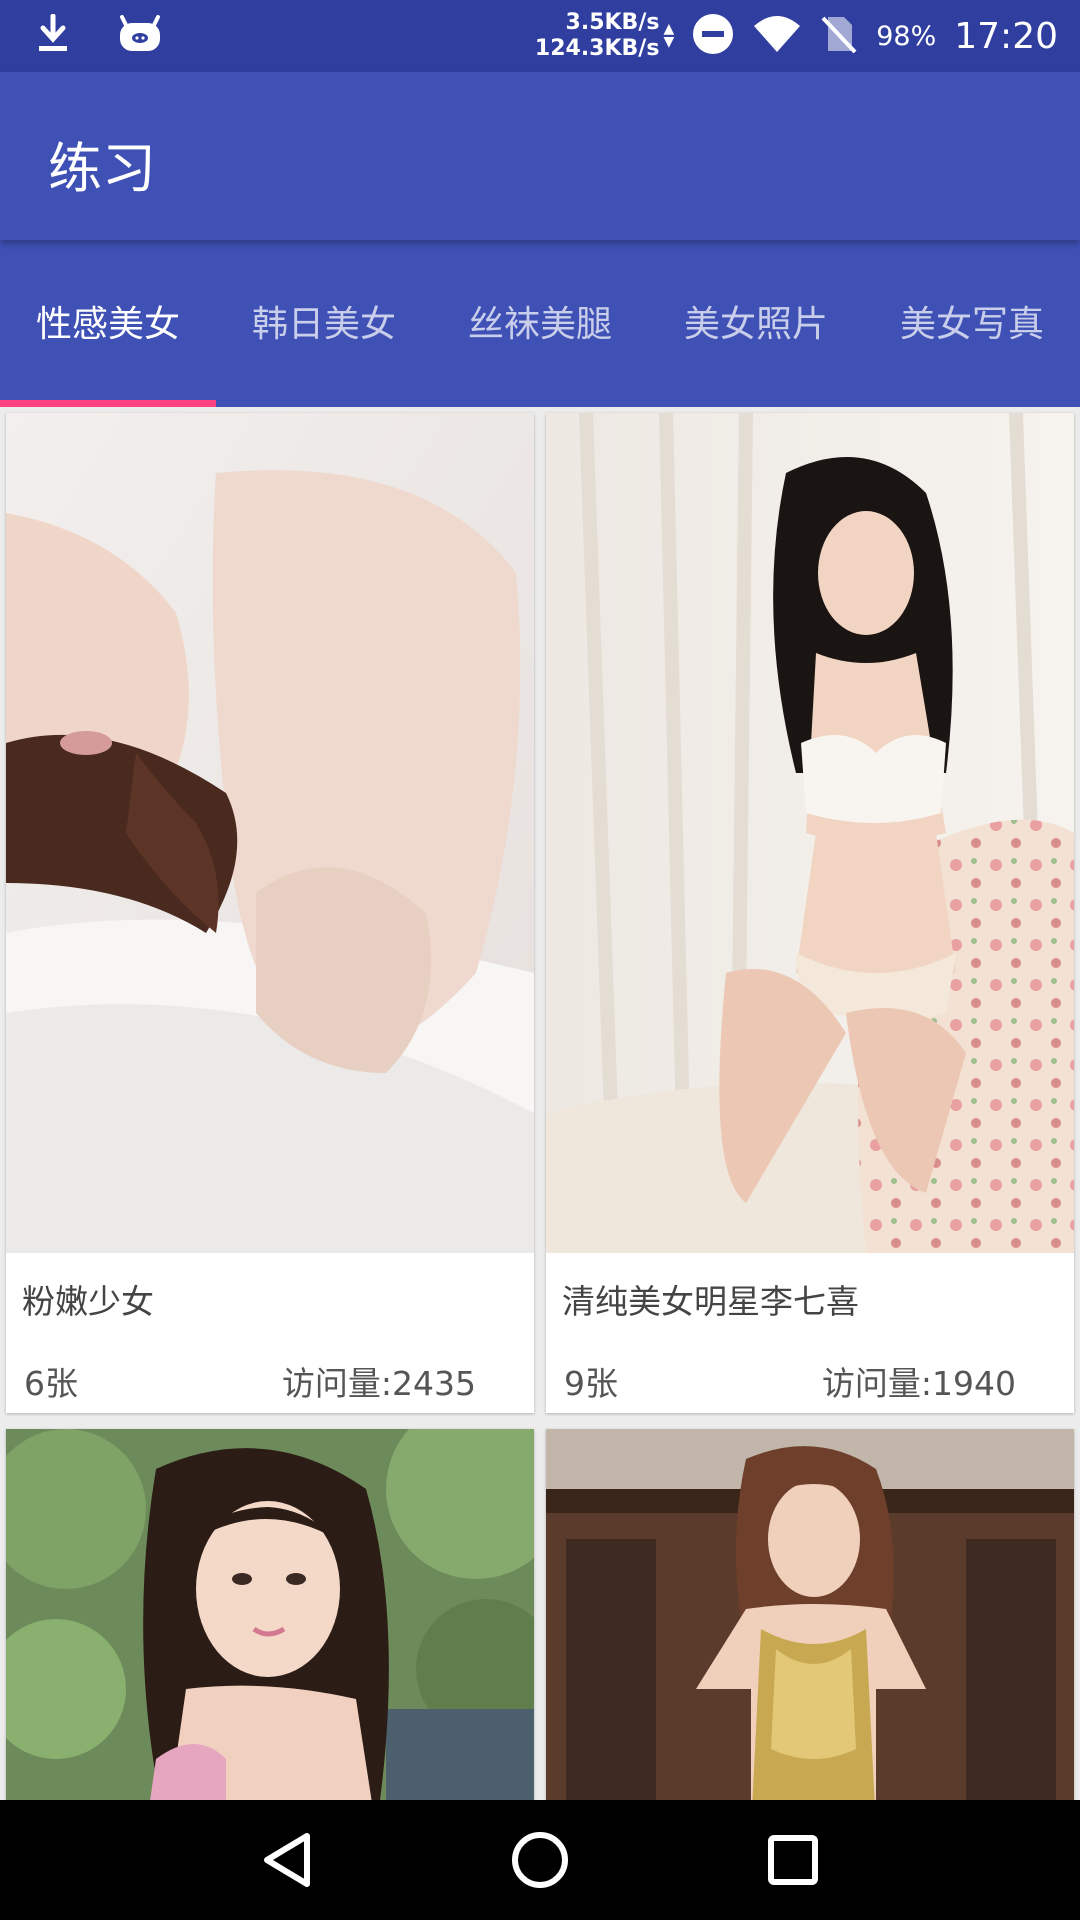 This screenshot has height=1920, width=1080. What do you see at coordinates (612, 22) in the screenshot?
I see `net-up-text: 3.5KB/s` at bounding box center [612, 22].